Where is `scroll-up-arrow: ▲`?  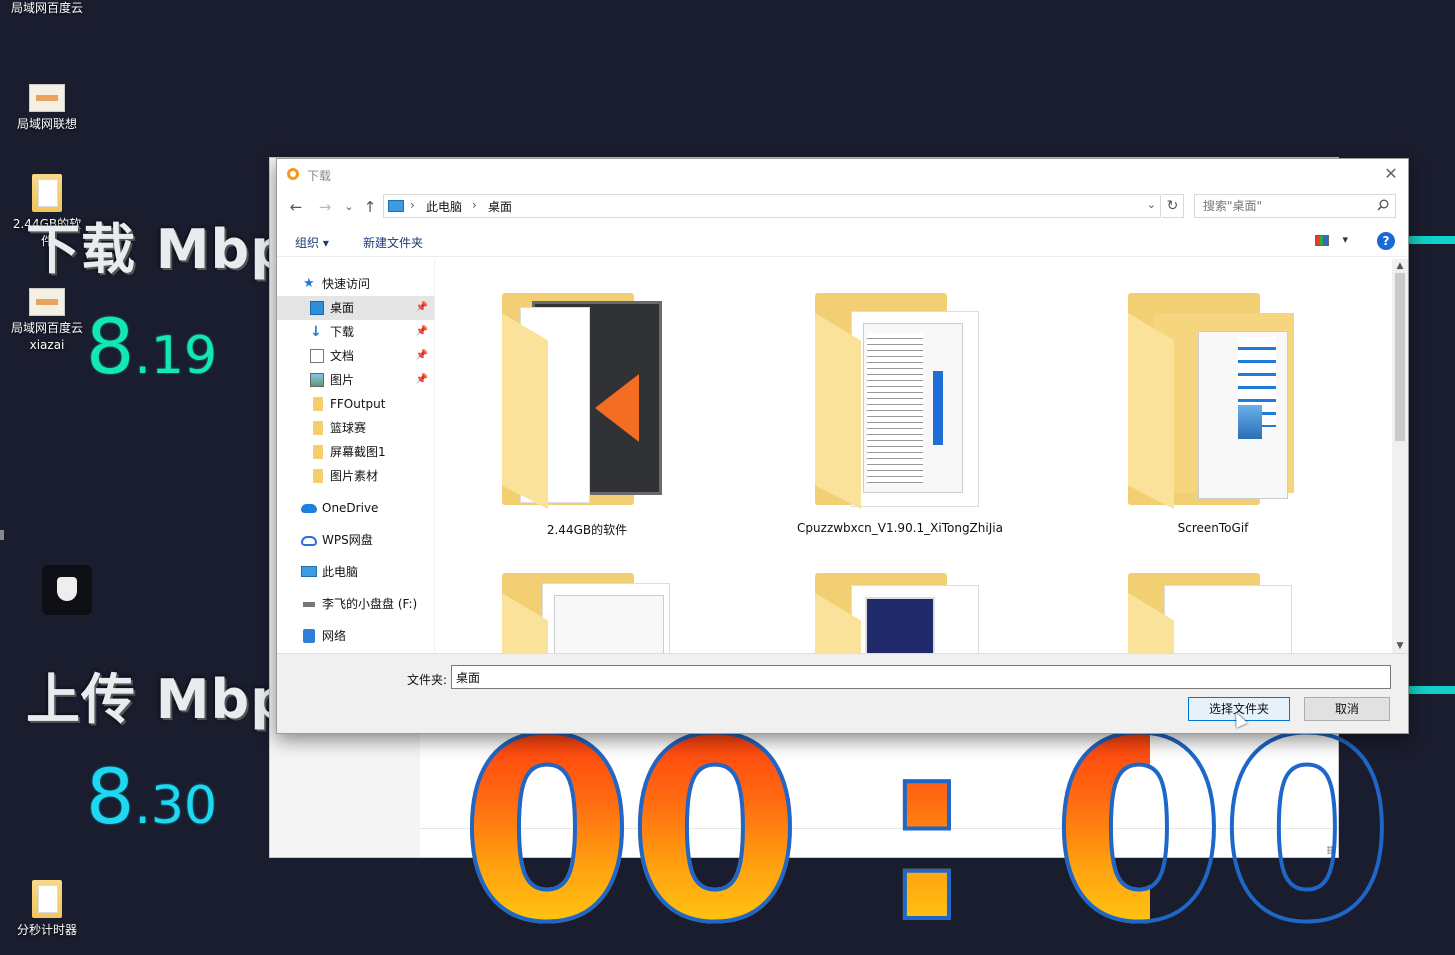
scroll-up-arrow: ▲ is located at coordinates (1400, 266).